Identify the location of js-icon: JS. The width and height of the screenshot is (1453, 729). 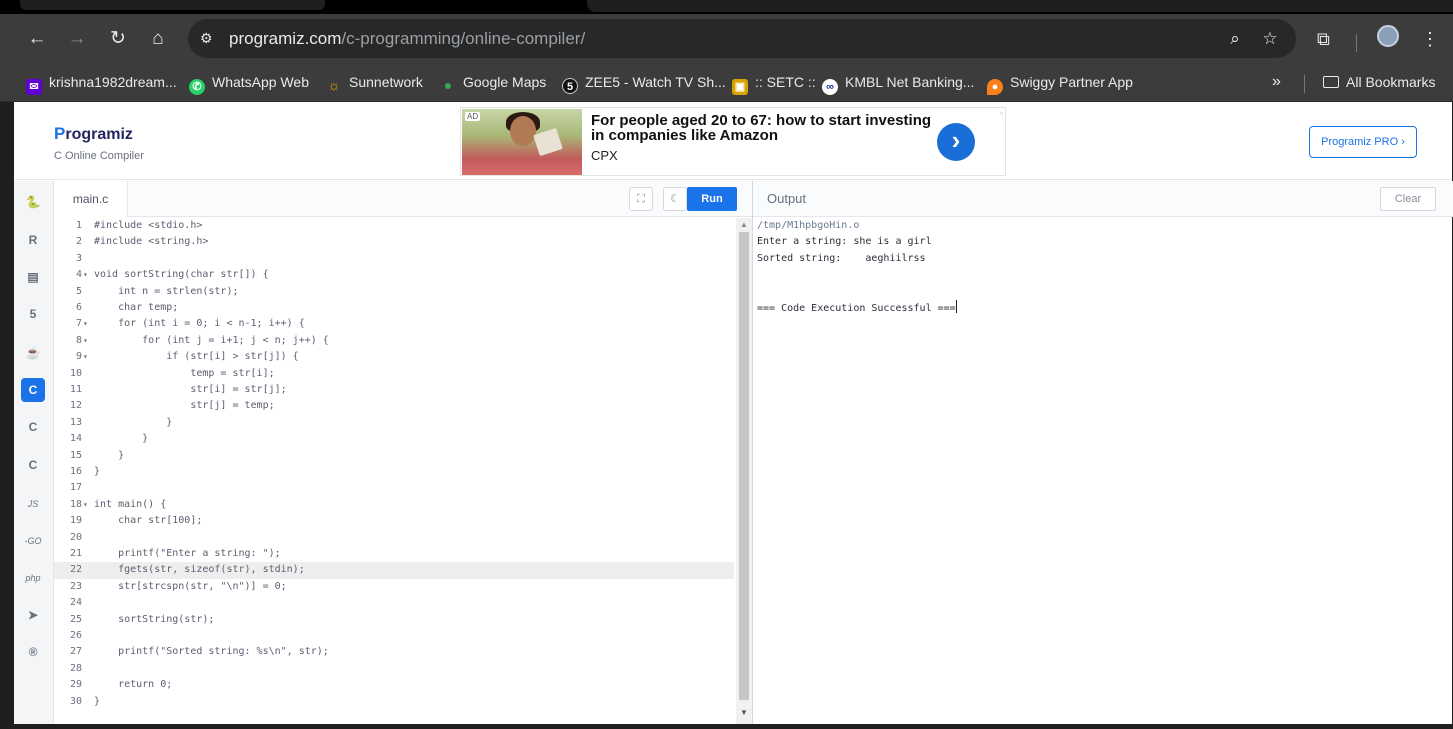
(33, 504).